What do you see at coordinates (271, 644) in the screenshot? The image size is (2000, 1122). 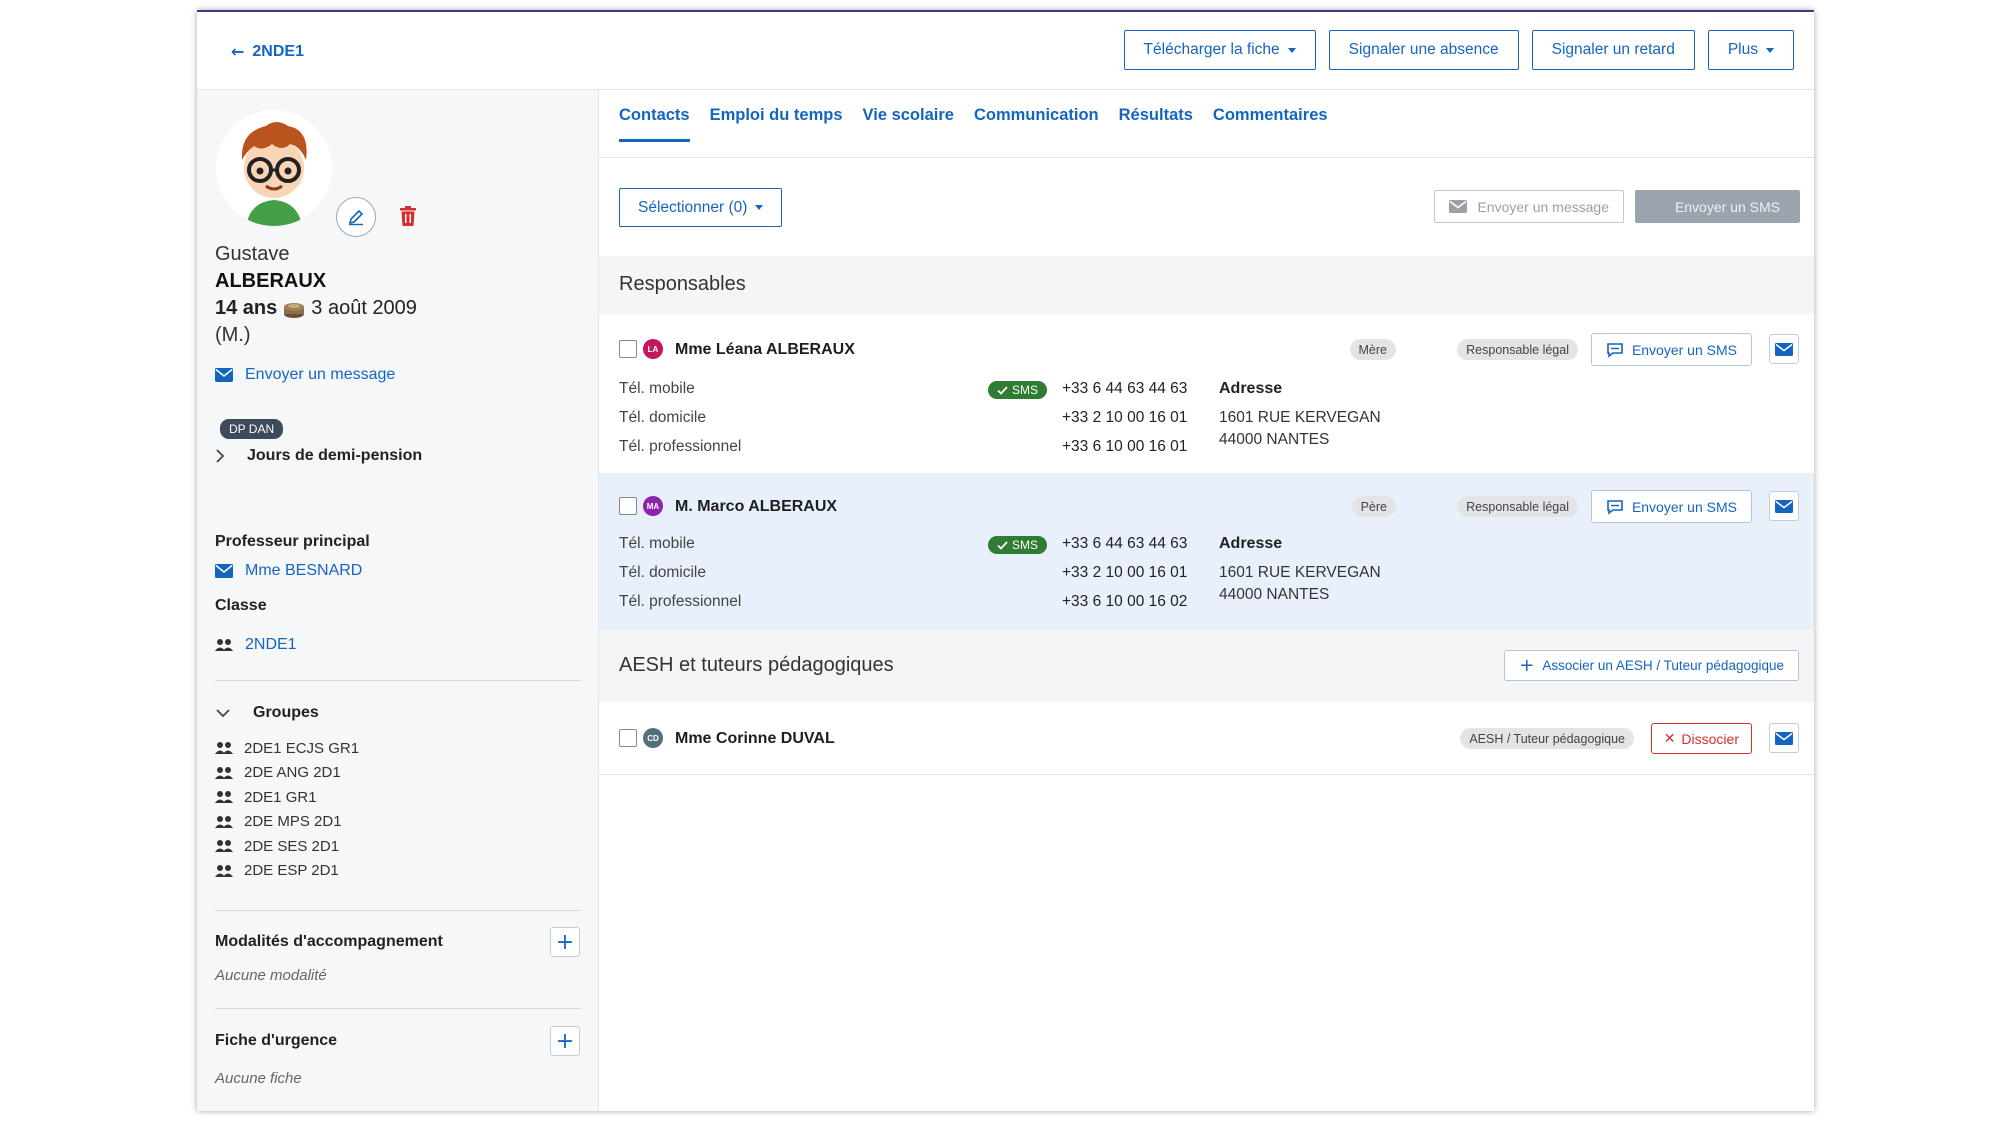 I see `class-name: 2NDE1` at bounding box center [271, 644].